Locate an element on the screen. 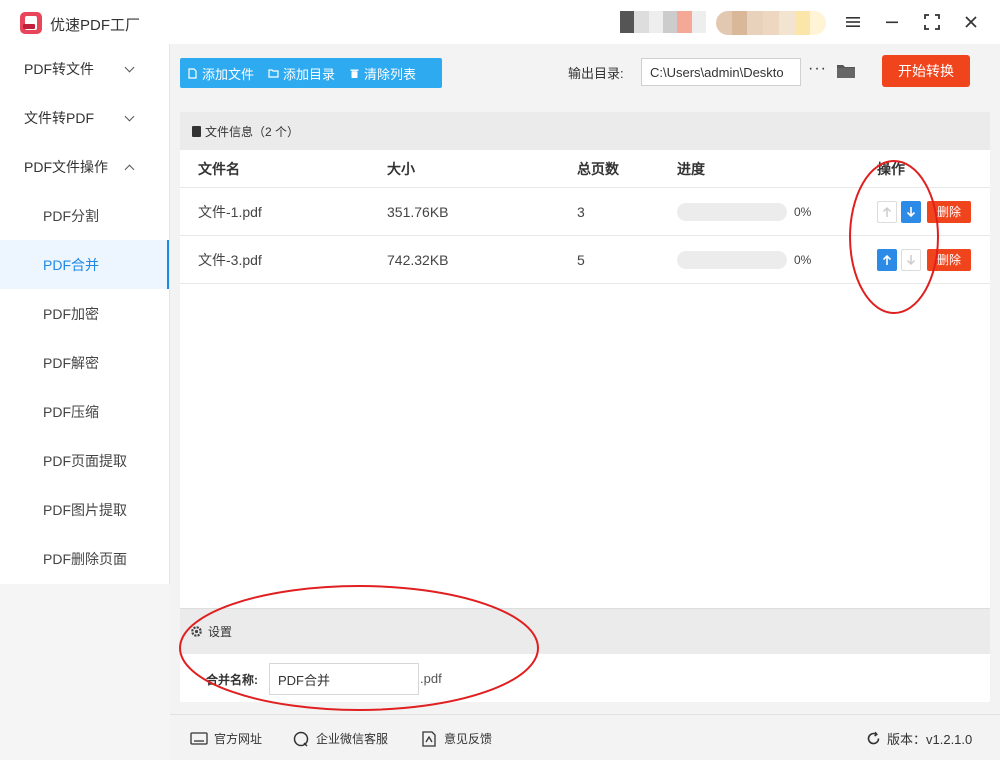 This screenshot has height=760, width=1000. hamburger-menu-icon is located at coordinates (853, 22).